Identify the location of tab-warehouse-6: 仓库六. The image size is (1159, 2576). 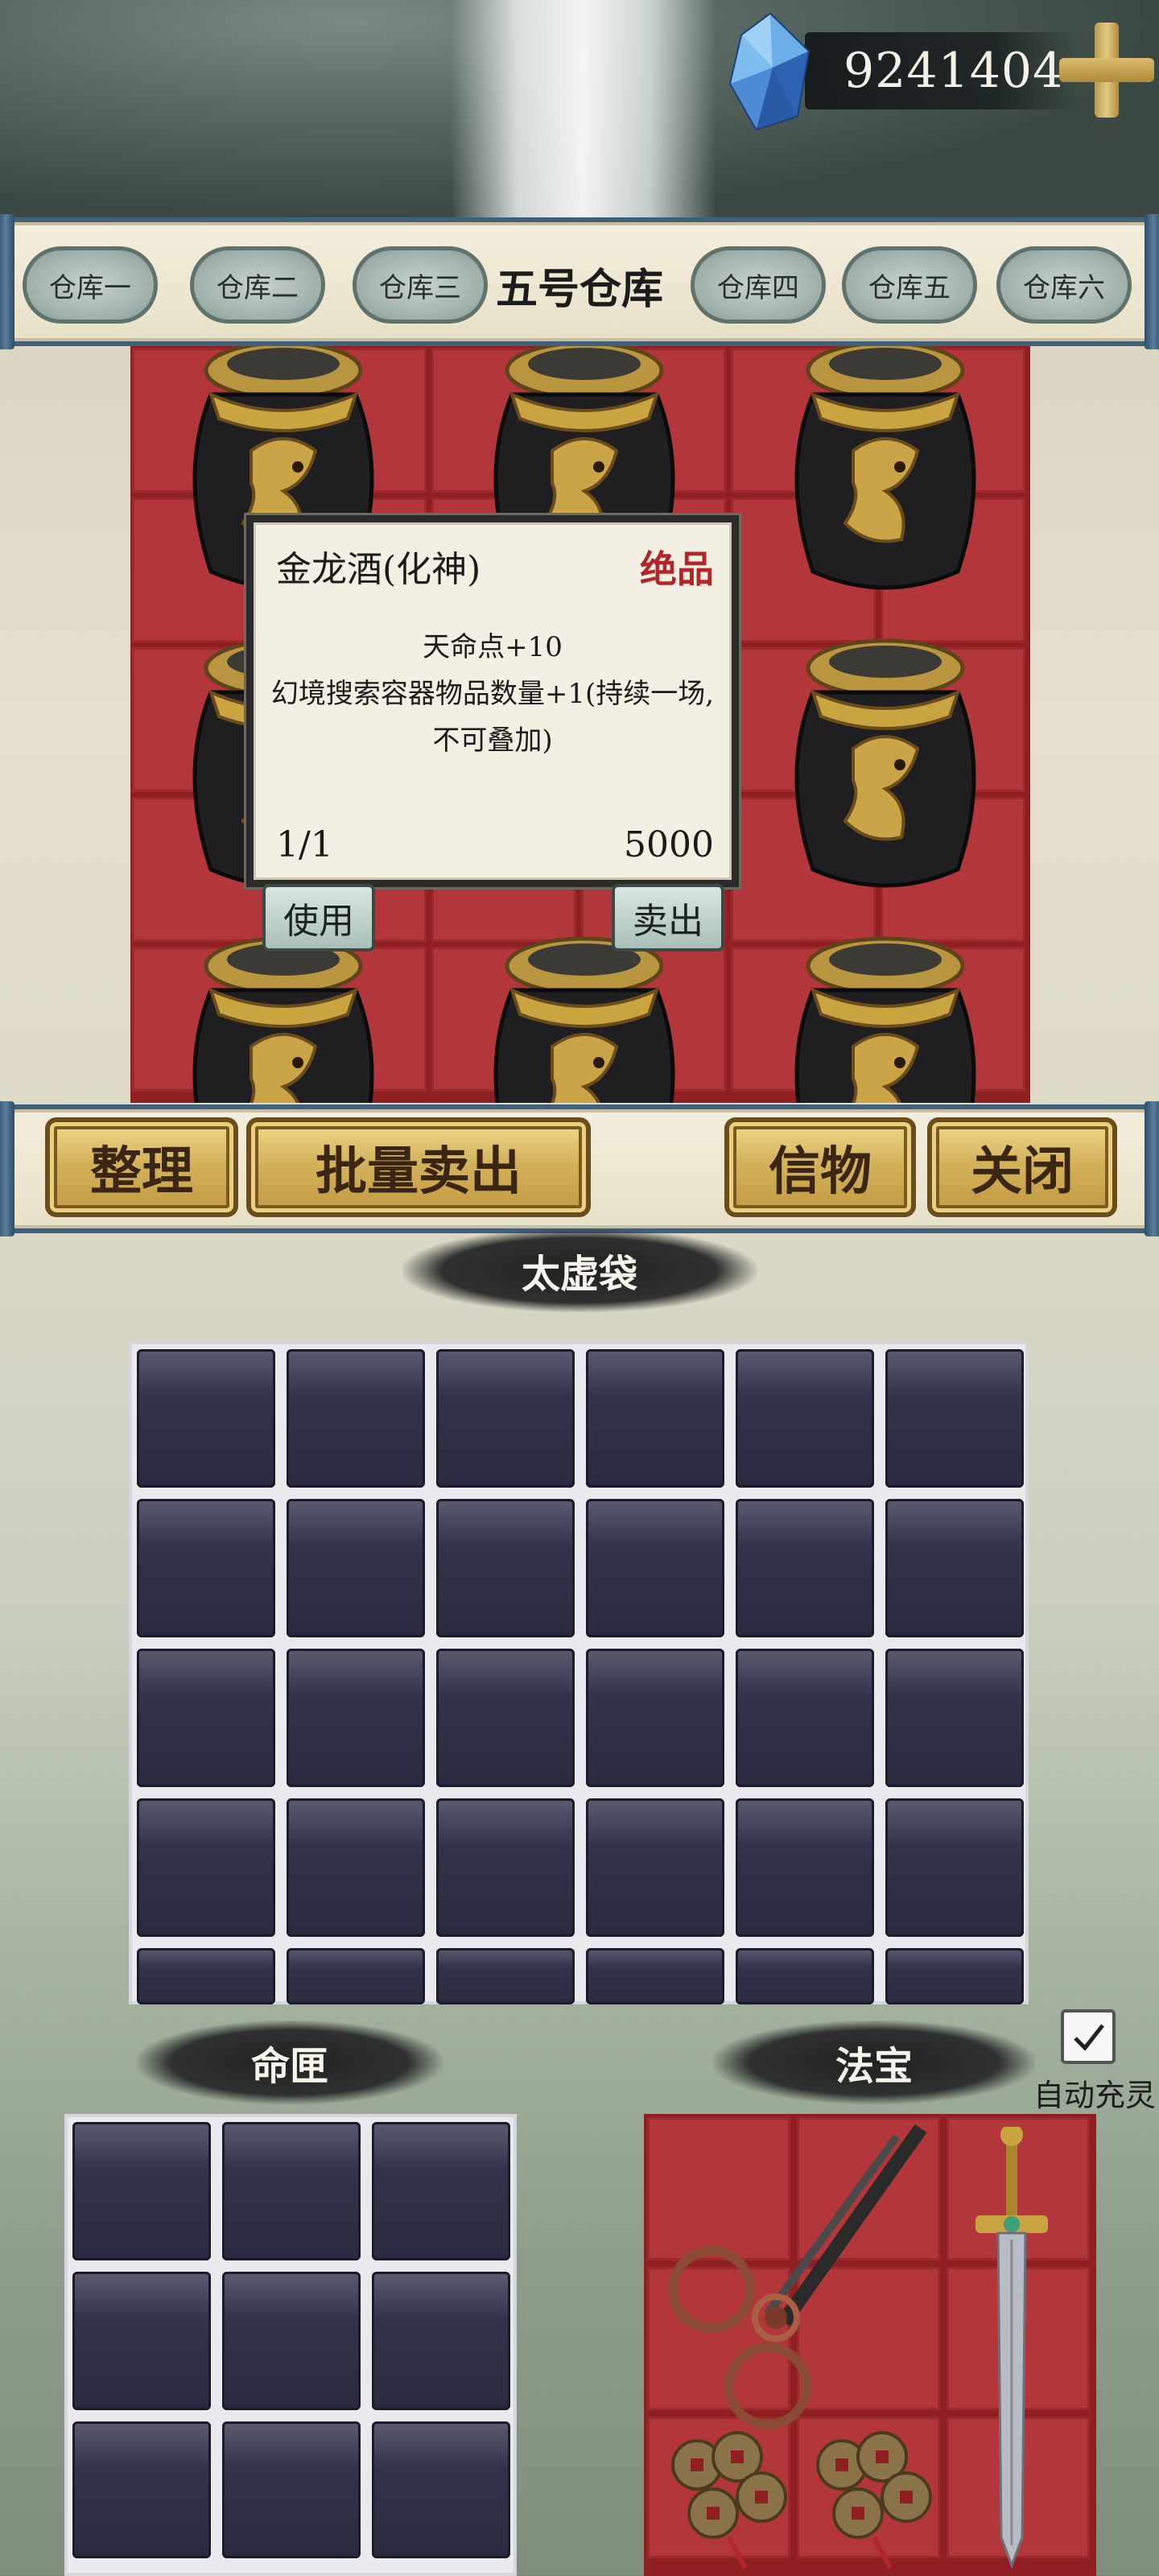
(1064, 285).